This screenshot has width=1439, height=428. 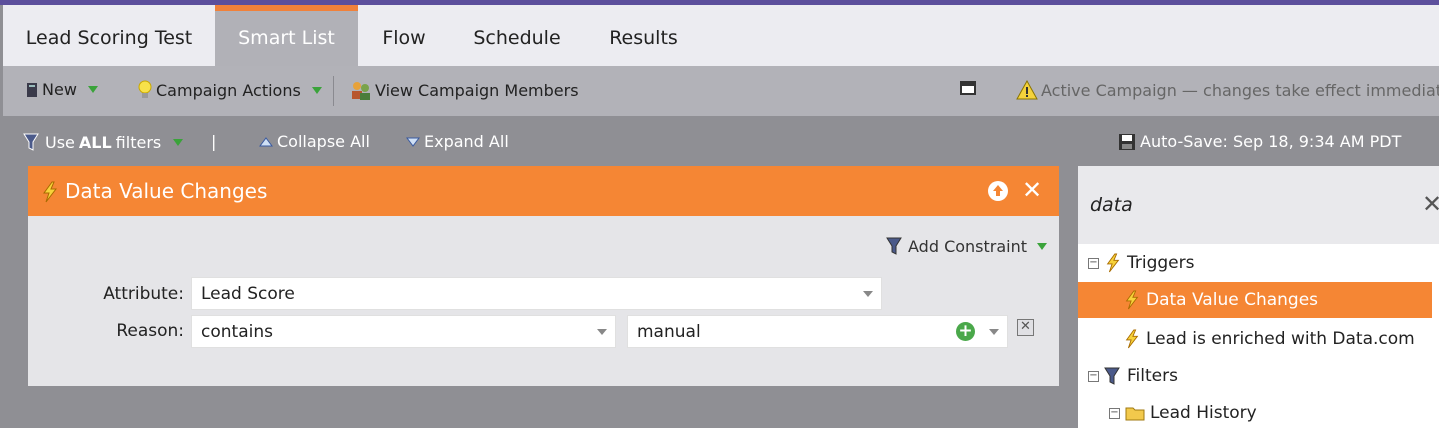 I want to click on tree-item-data-value-changes: Data Value Changes, so click(x=1255, y=300).